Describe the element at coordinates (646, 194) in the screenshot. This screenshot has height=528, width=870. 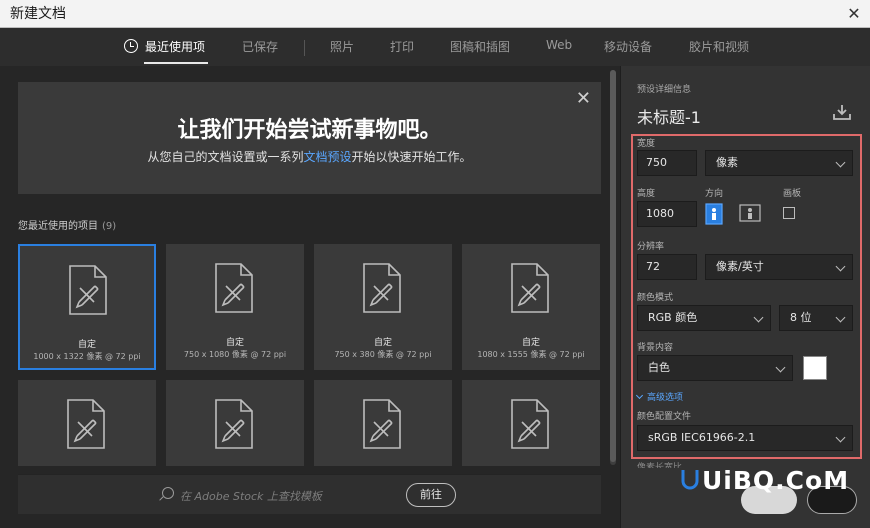
I see `height-label: 高度` at that location.